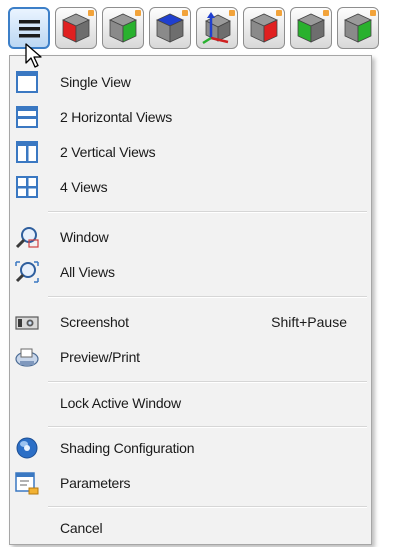 The height and width of the screenshot is (547, 397). Describe the element at coordinates (108, 152) in the screenshot. I see `menu-item-label: 2 Vertical Views` at that location.